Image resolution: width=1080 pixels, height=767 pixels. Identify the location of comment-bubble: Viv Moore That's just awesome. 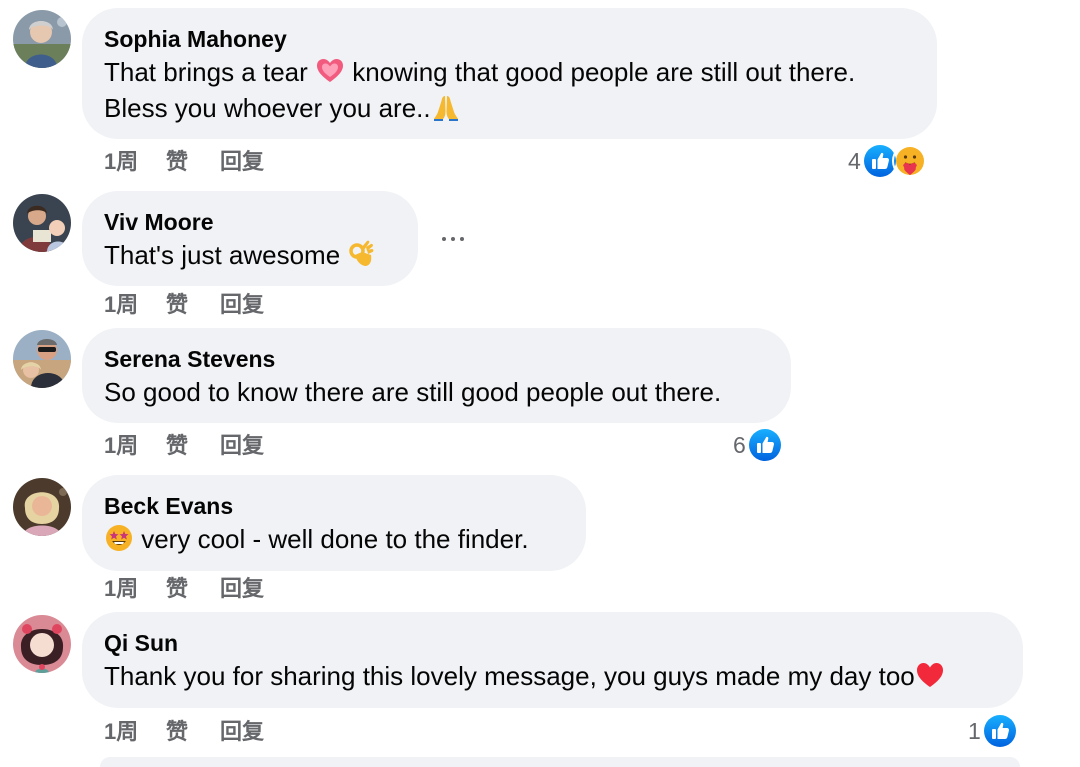
(250, 238).